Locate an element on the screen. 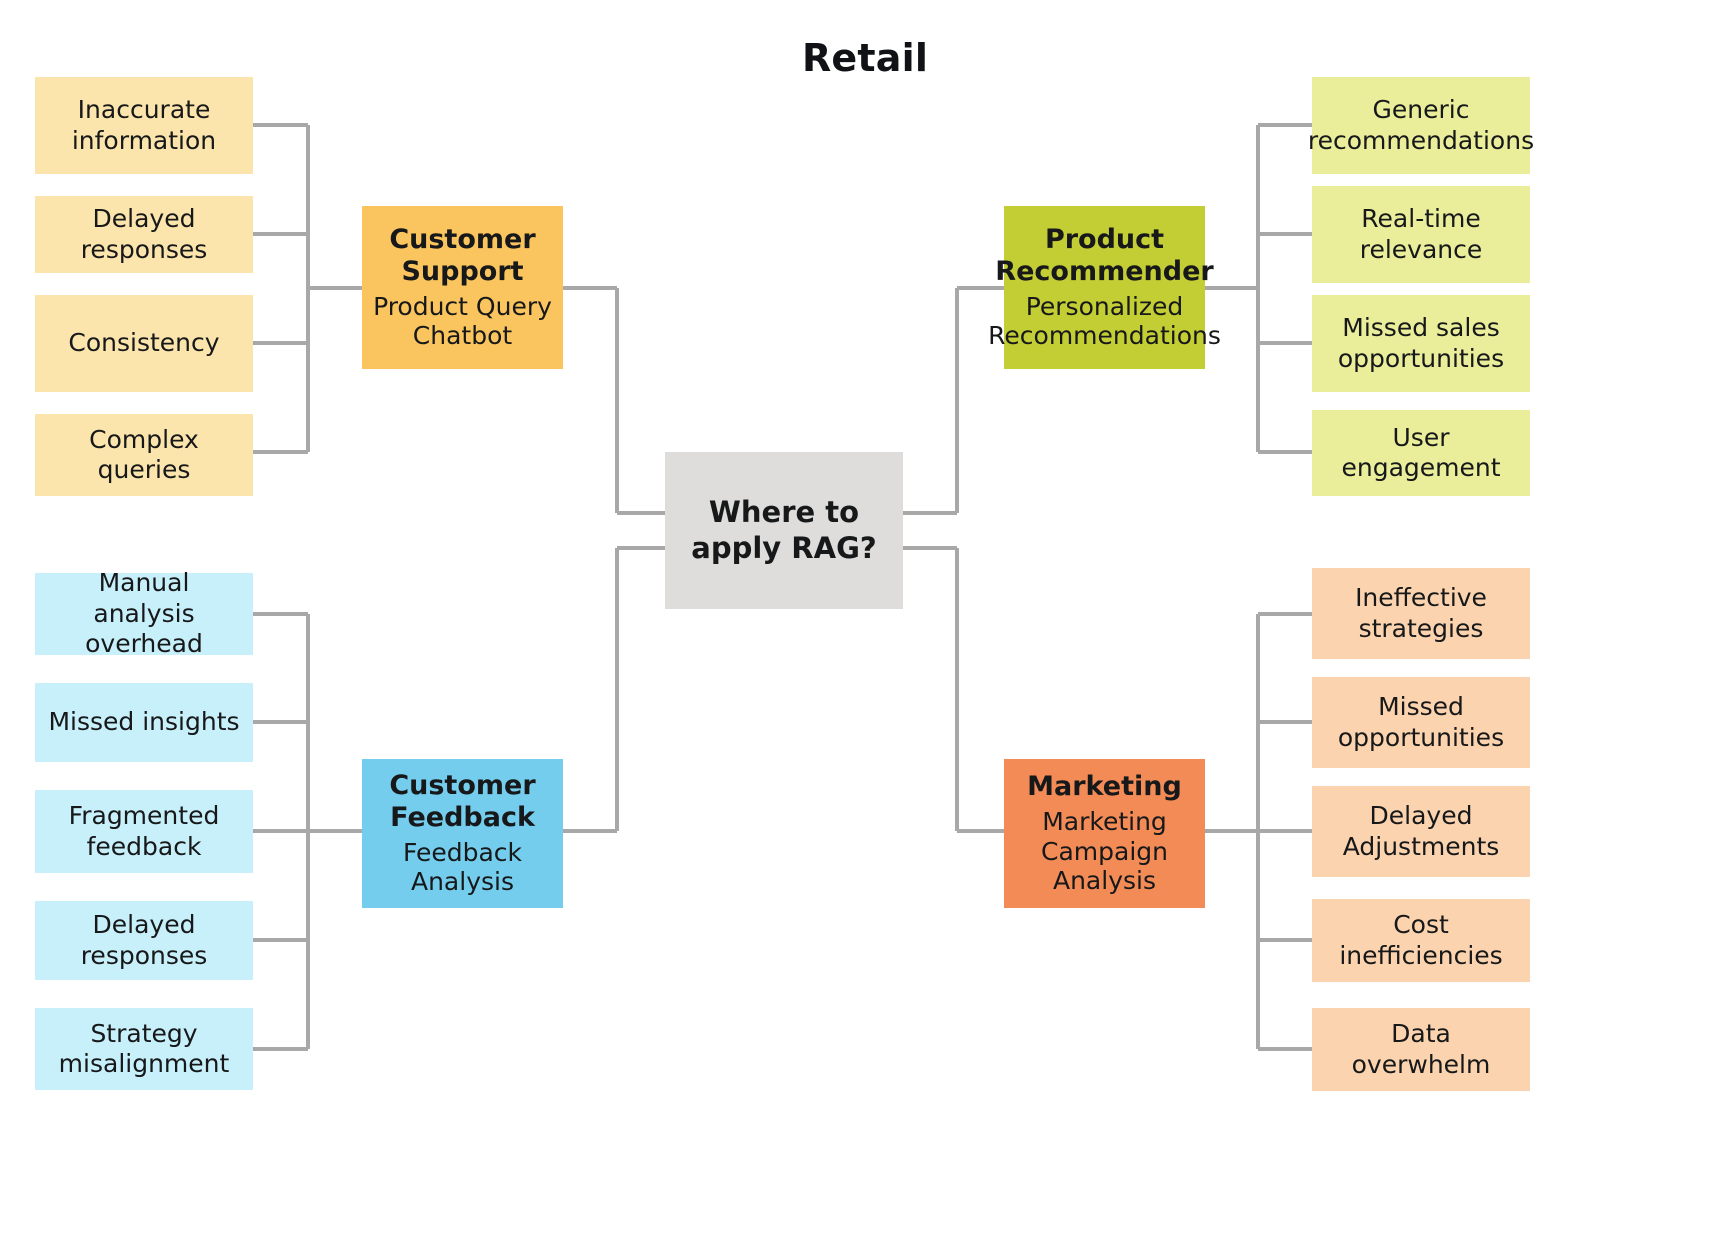 The width and height of the screenshot is (1730, 1248). leaf-label-line1: Complex queries is located at coordinates (144, 454).